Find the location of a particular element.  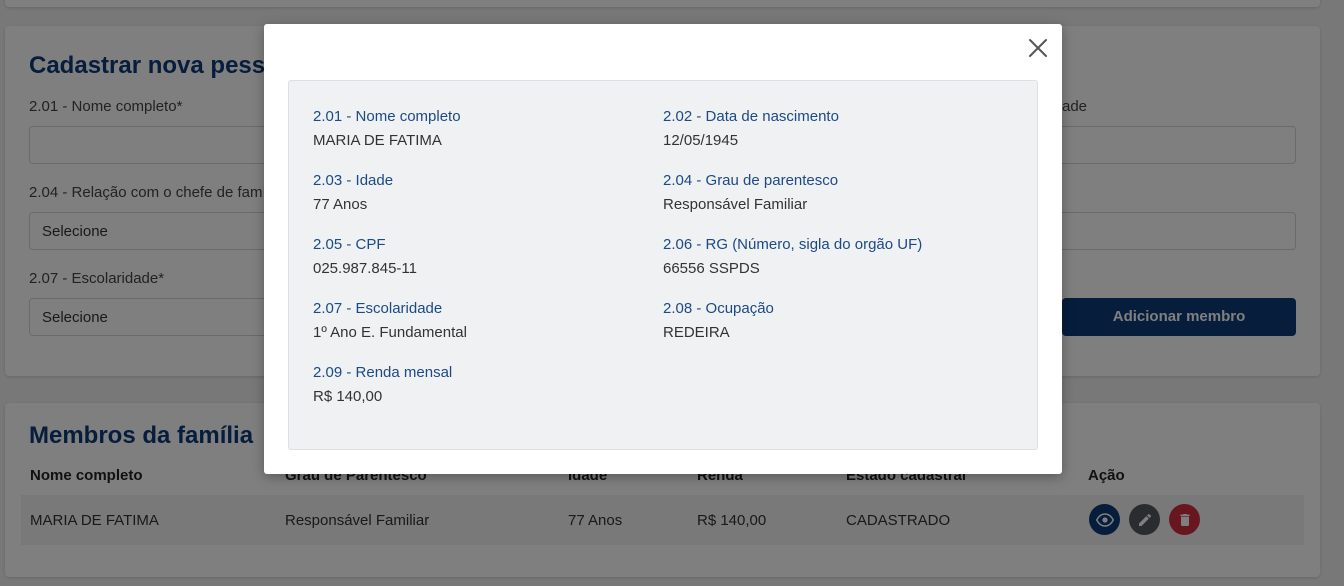

detail-age-value: 77 Anos is located at coordinates (340, 204).